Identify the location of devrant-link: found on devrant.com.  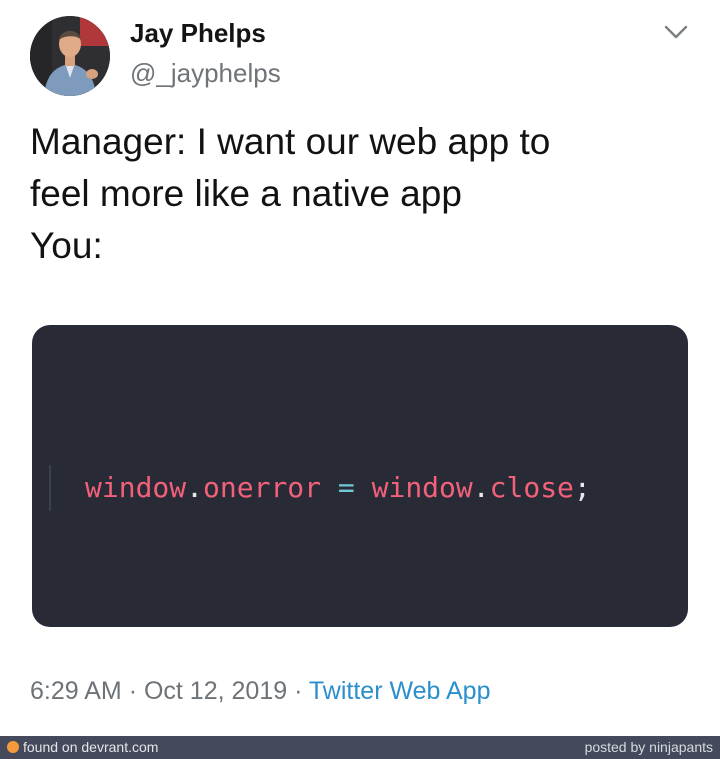
(82, 747).